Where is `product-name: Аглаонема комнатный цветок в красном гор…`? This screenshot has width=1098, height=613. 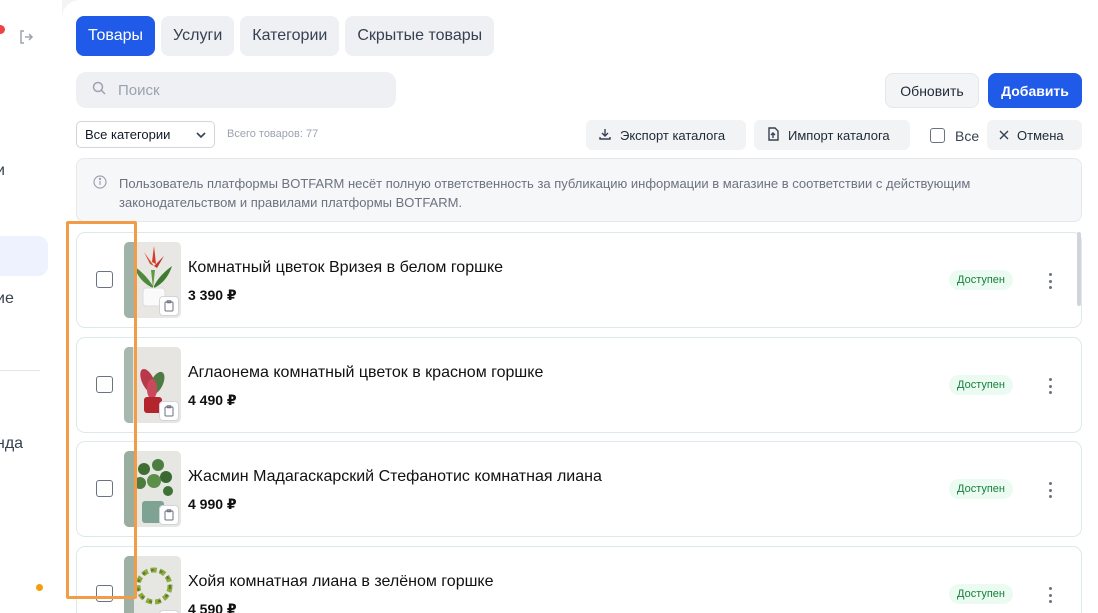 product-name: Аглаонема комнатный цветок в красном гор… is located at coordinates (365, 373).